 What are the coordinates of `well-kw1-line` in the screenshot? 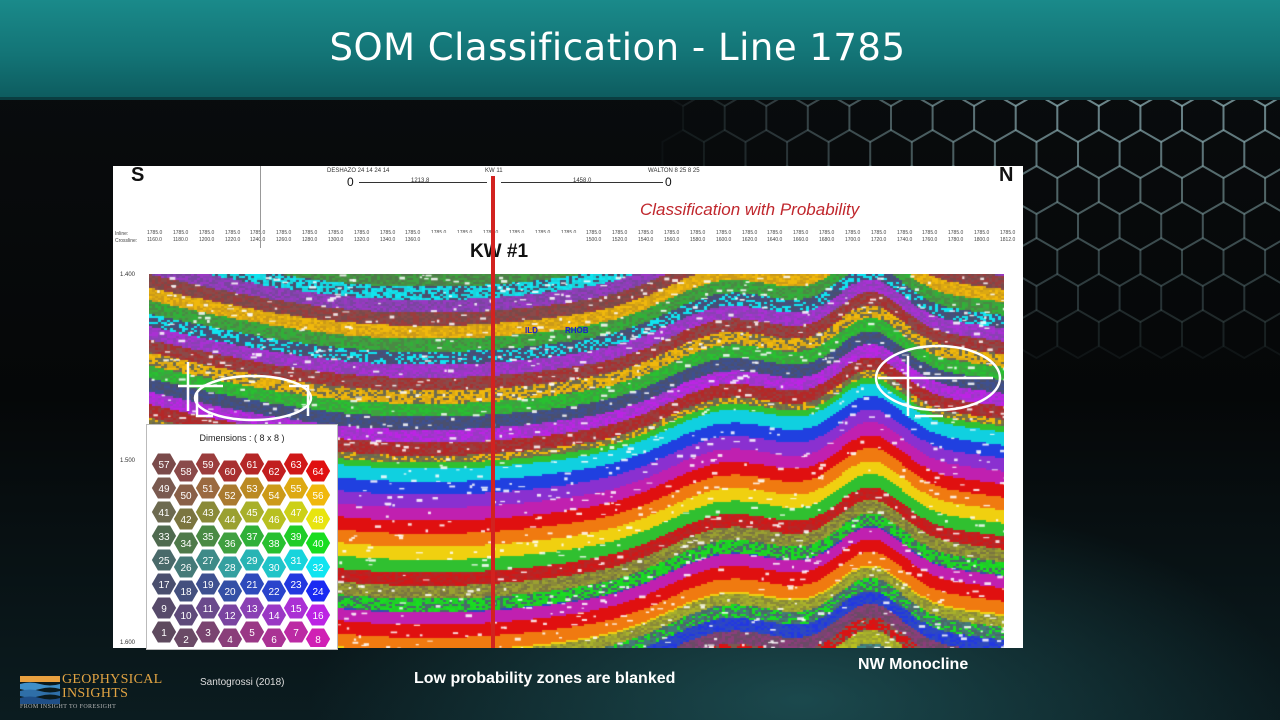 It's located at (493, 412).